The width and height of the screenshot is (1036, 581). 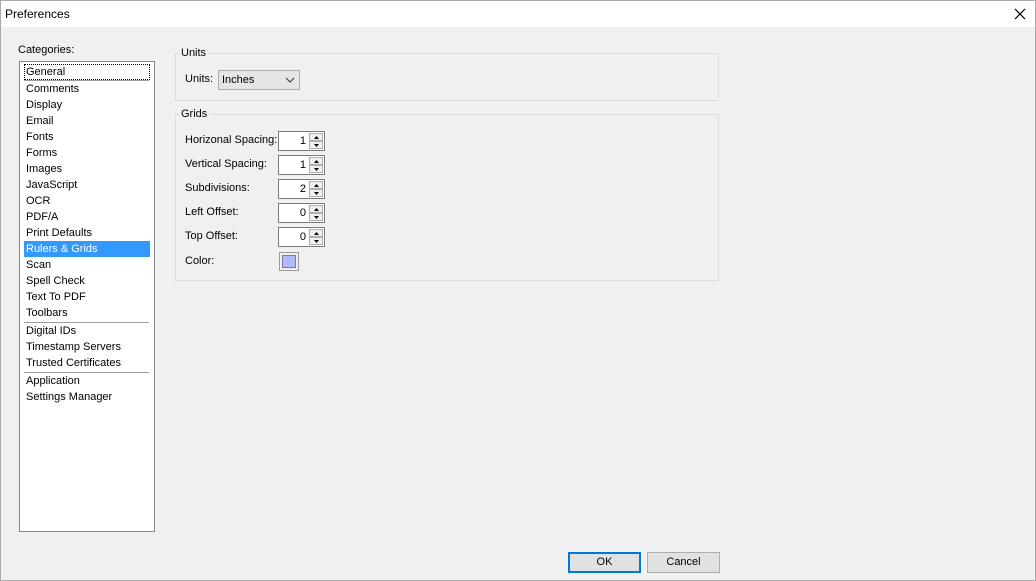 What do you see at coordinates (231, 140) in the screenshot?
I see `horizontal-spacing-label: Horizonal Spacing:` at bounding box center [231, 140].